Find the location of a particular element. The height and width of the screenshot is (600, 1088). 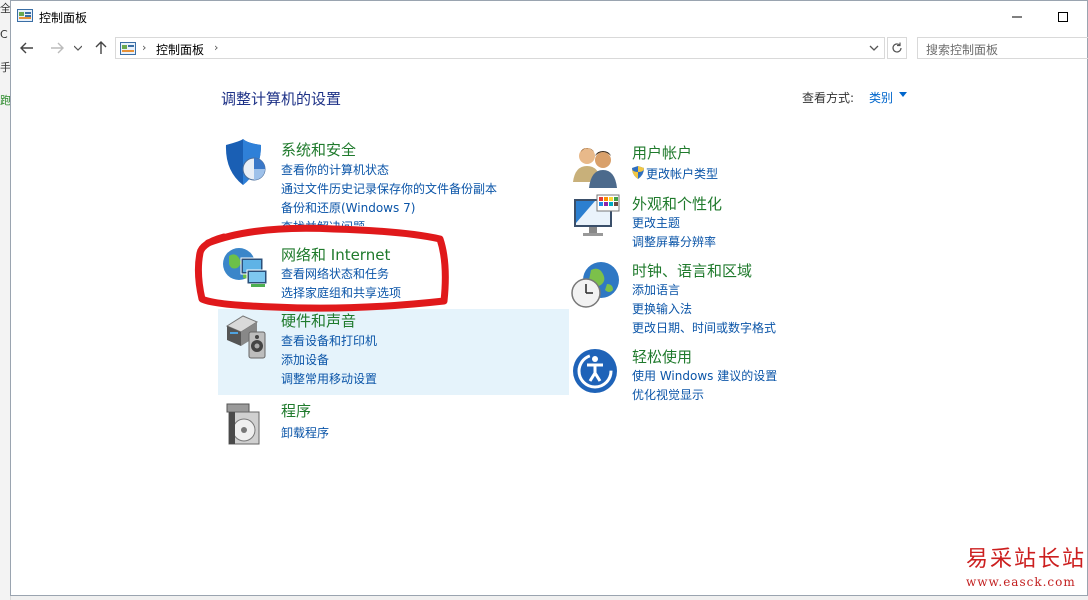

up-button is located at coordinates (101, 48).